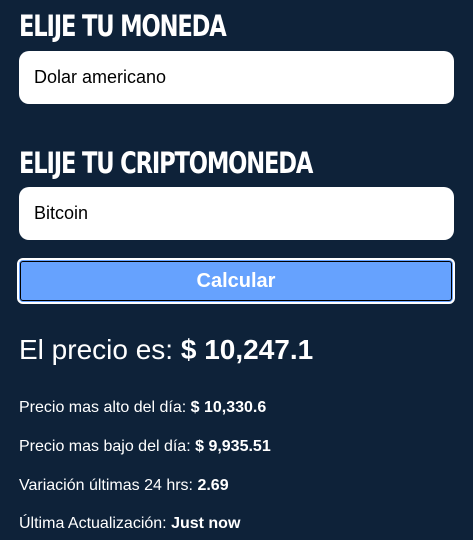 The width and height of the screenshot is (473, 540). Describe the element at coordinates (100, 349) in the screenshot. I see `price-label: El precio es:` at that location.